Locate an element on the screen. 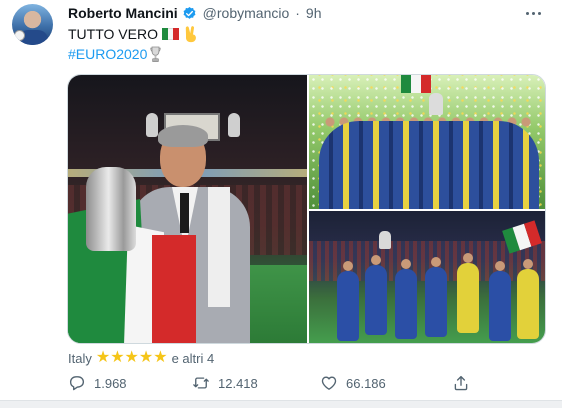  coach-tie is located at coordinates (184, 213).